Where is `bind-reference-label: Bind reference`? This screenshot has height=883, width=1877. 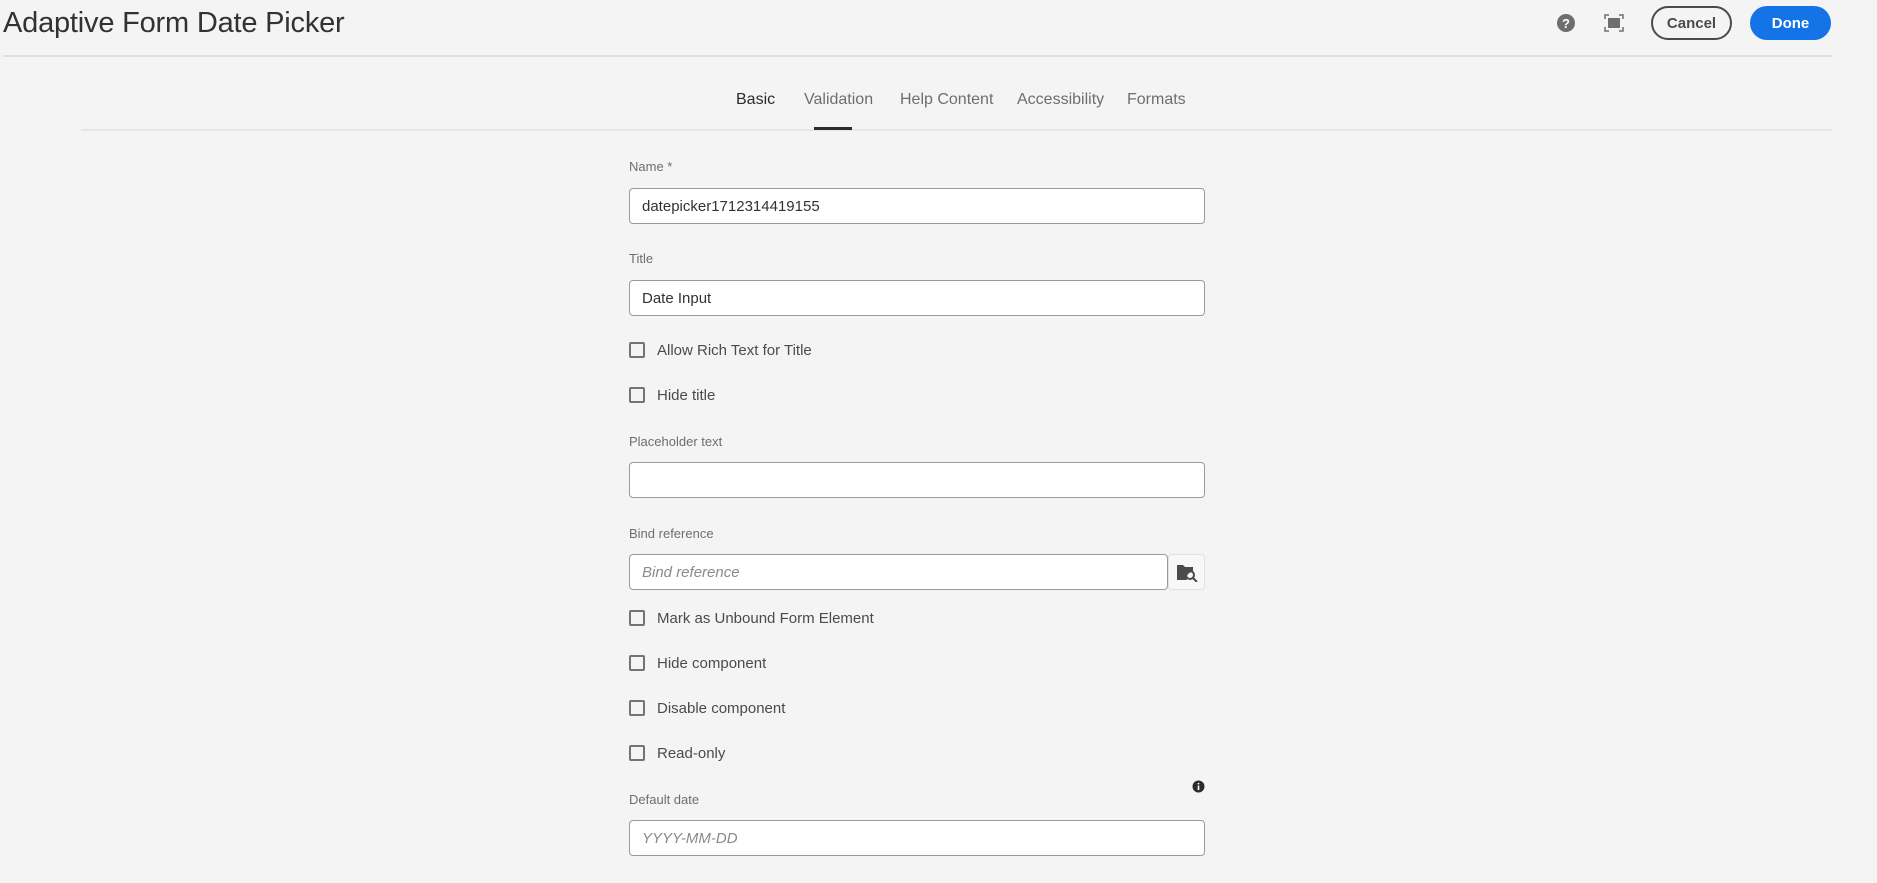 bind-reference-label: Bind reference is located at coordinates (671, 533).